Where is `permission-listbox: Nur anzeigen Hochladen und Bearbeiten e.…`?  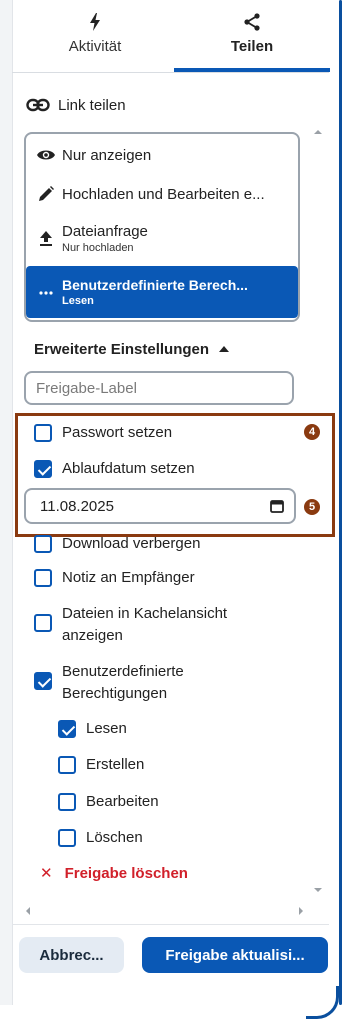 permission-listbox: Nur anzeigen Hochladen und Bearbeiten e.… is located at coordinates (162, 227).